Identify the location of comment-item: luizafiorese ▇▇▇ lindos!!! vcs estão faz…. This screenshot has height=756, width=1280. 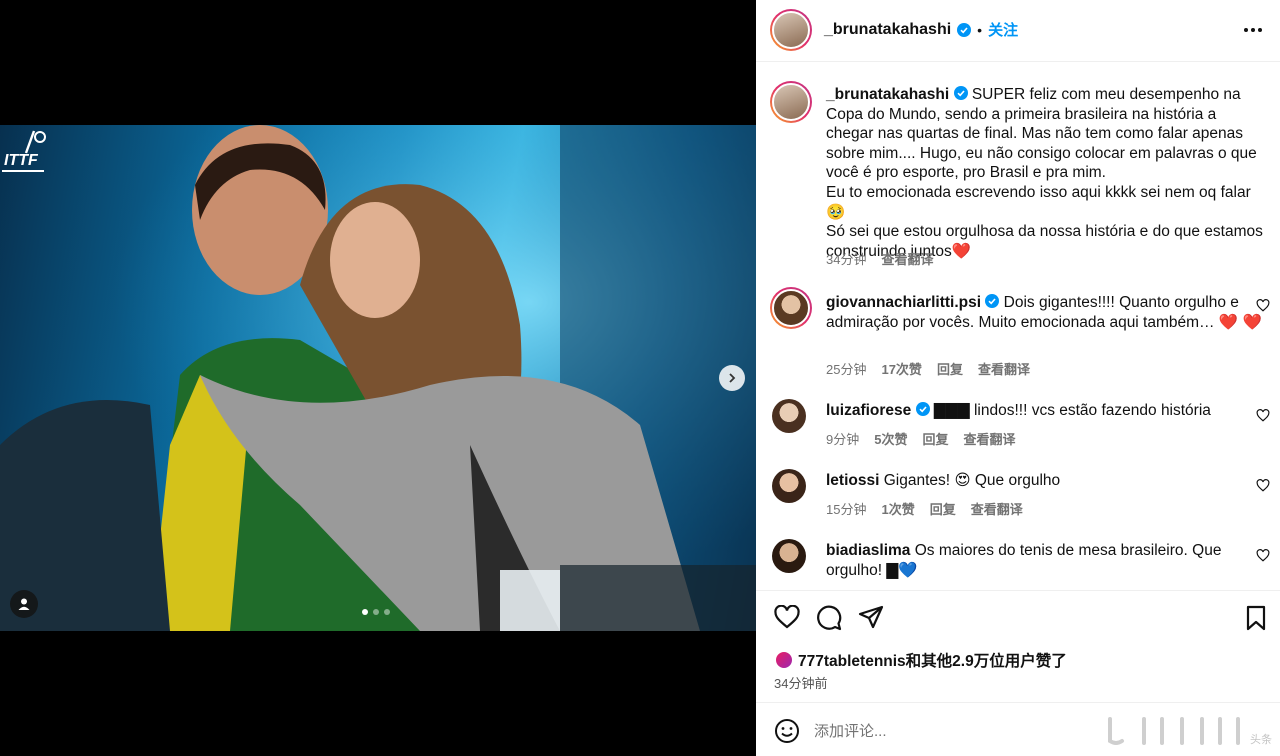
(1020, 424).